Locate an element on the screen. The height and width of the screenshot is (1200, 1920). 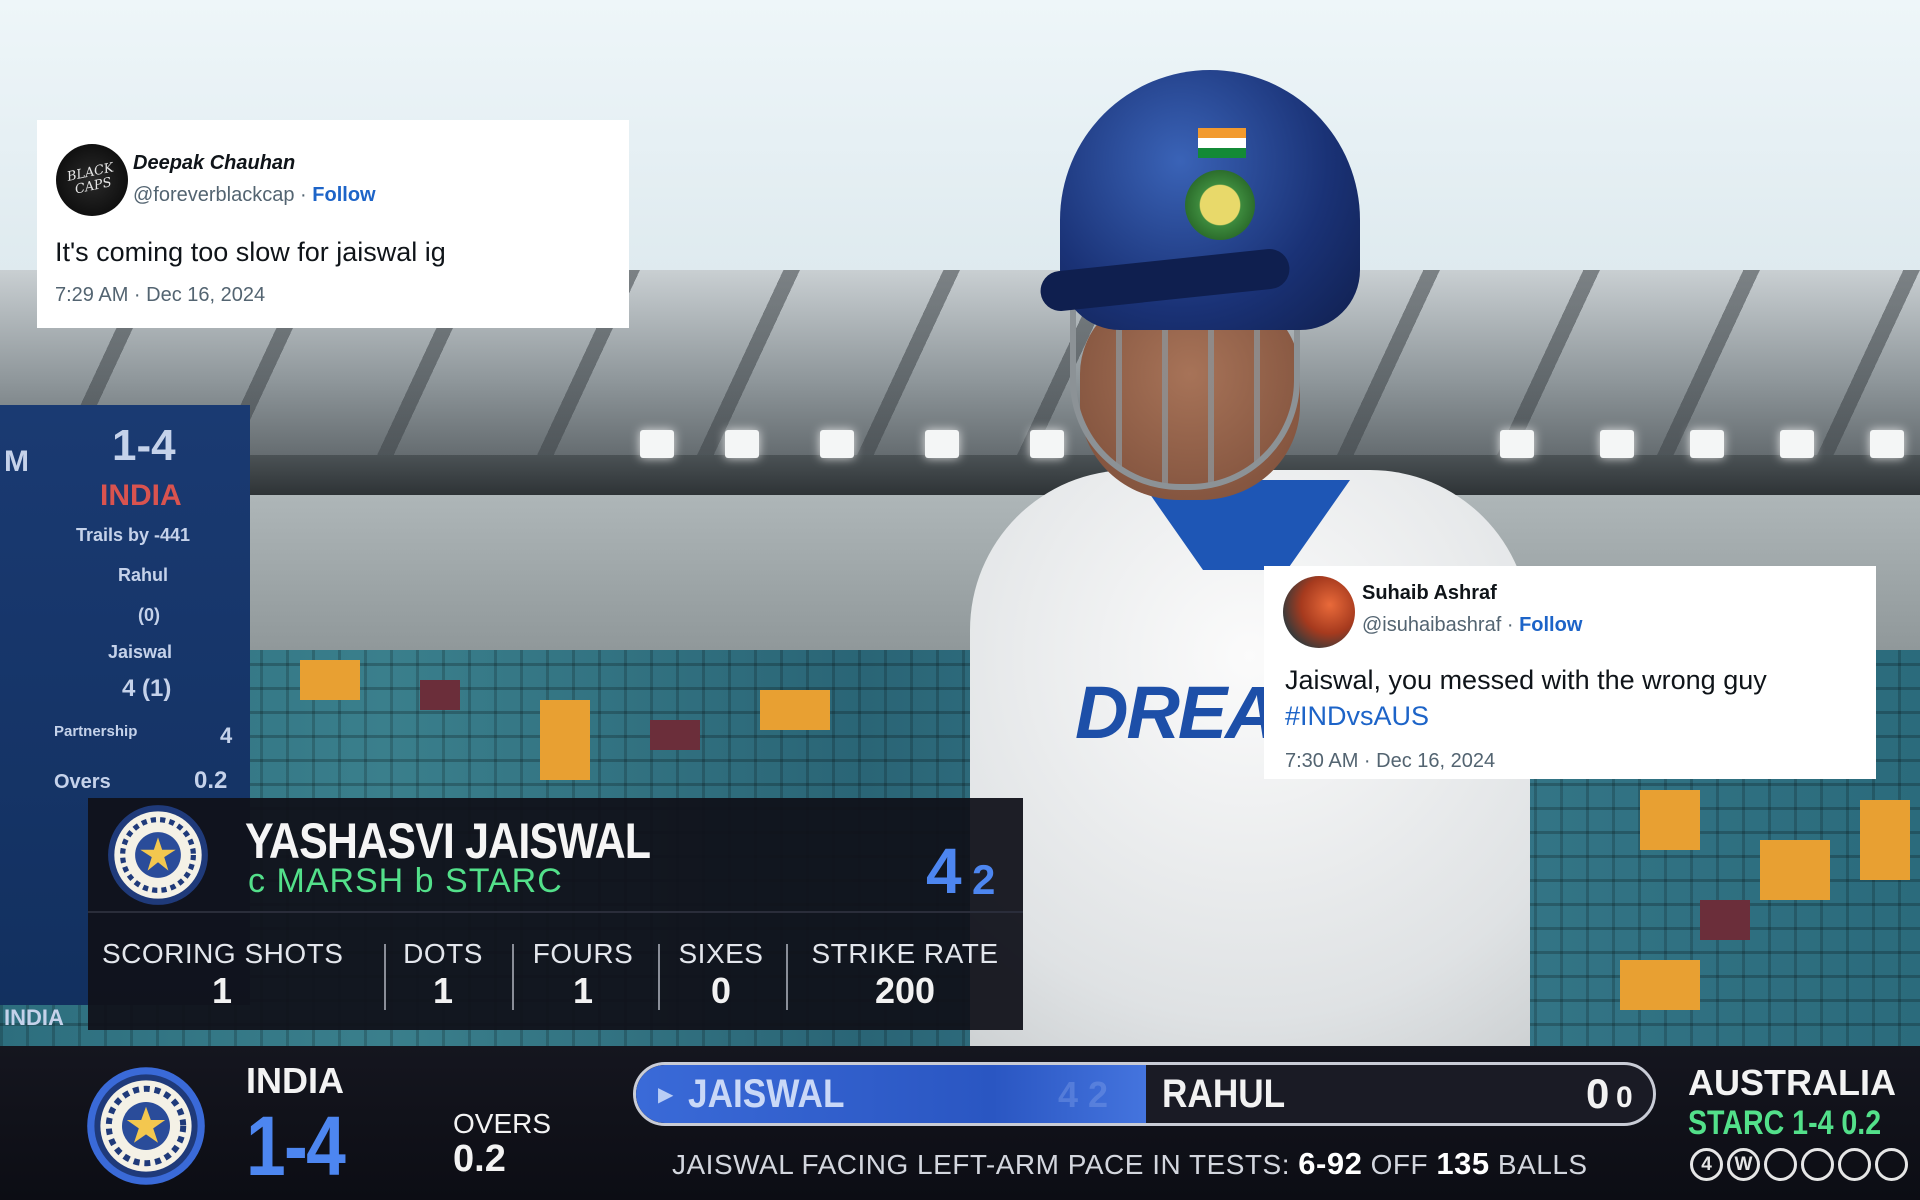
overs-value: 0.2 is located at coordinates (479, 1159).